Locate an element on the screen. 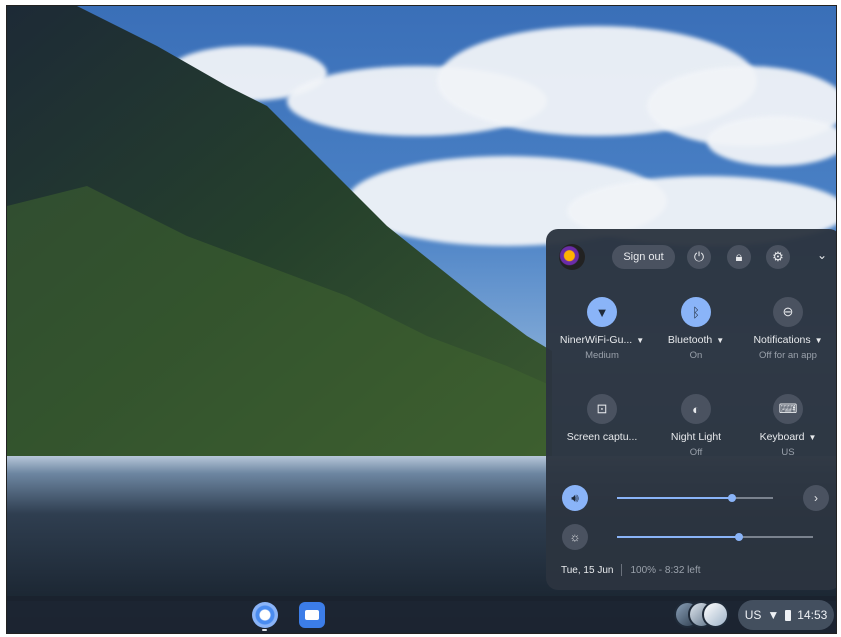  screen-capture-toggle: ⊡ is located at coordinates (602, 409).